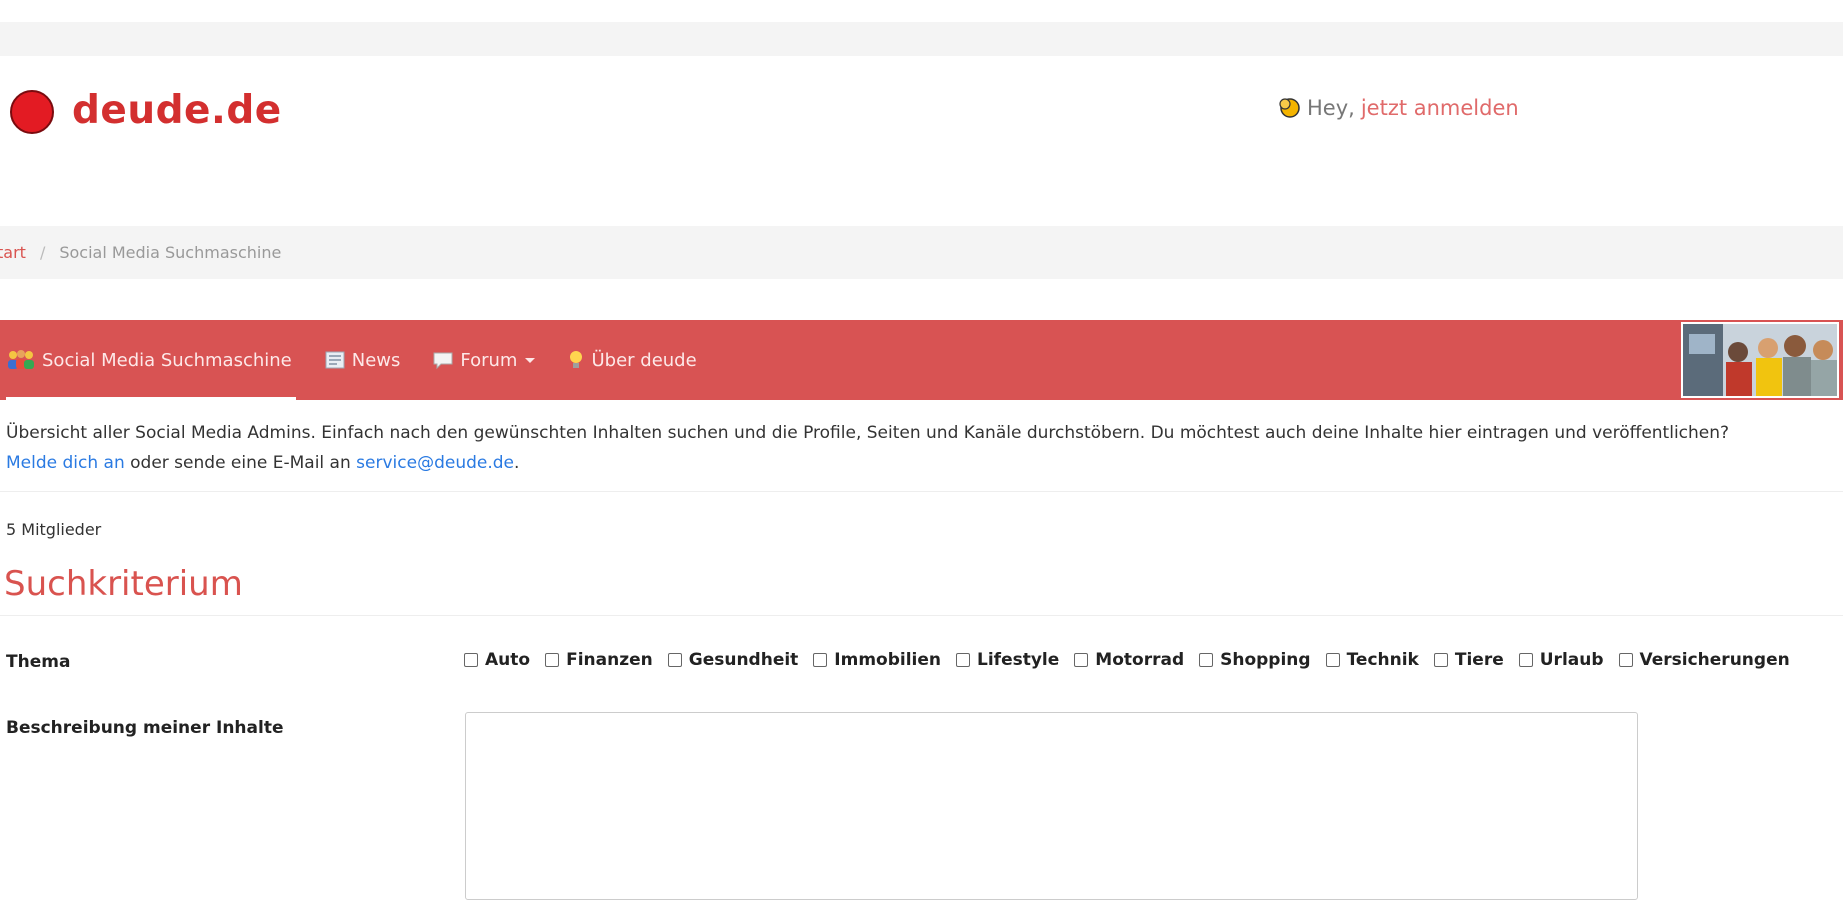  What do you see at coordinates (1760, 360) in the screenshot?
I see `header-group-photo` at bounding box center [1760, 360].